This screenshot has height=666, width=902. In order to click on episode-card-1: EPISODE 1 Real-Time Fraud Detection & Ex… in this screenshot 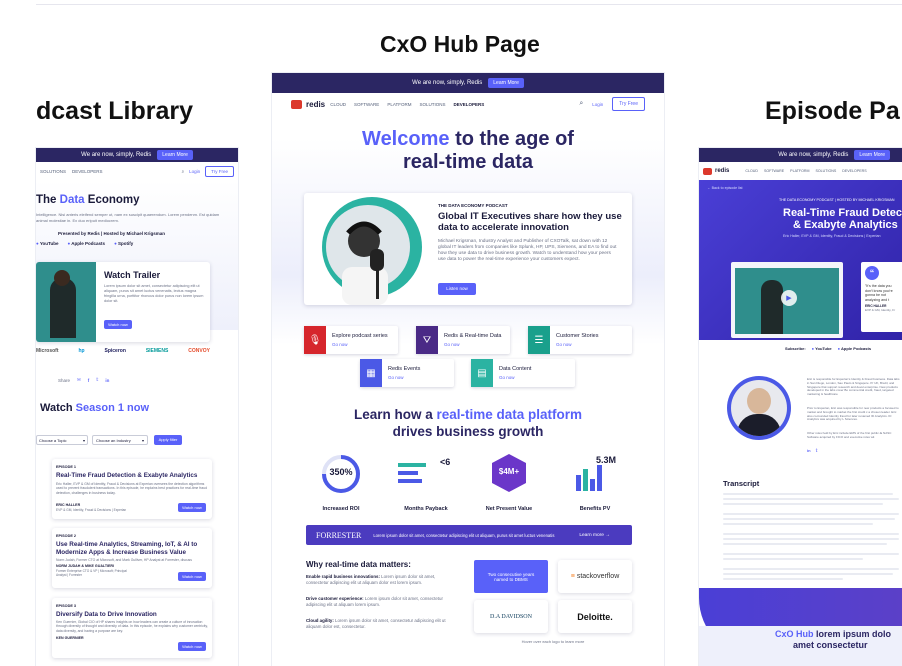, I will do `click(132, 489)`.